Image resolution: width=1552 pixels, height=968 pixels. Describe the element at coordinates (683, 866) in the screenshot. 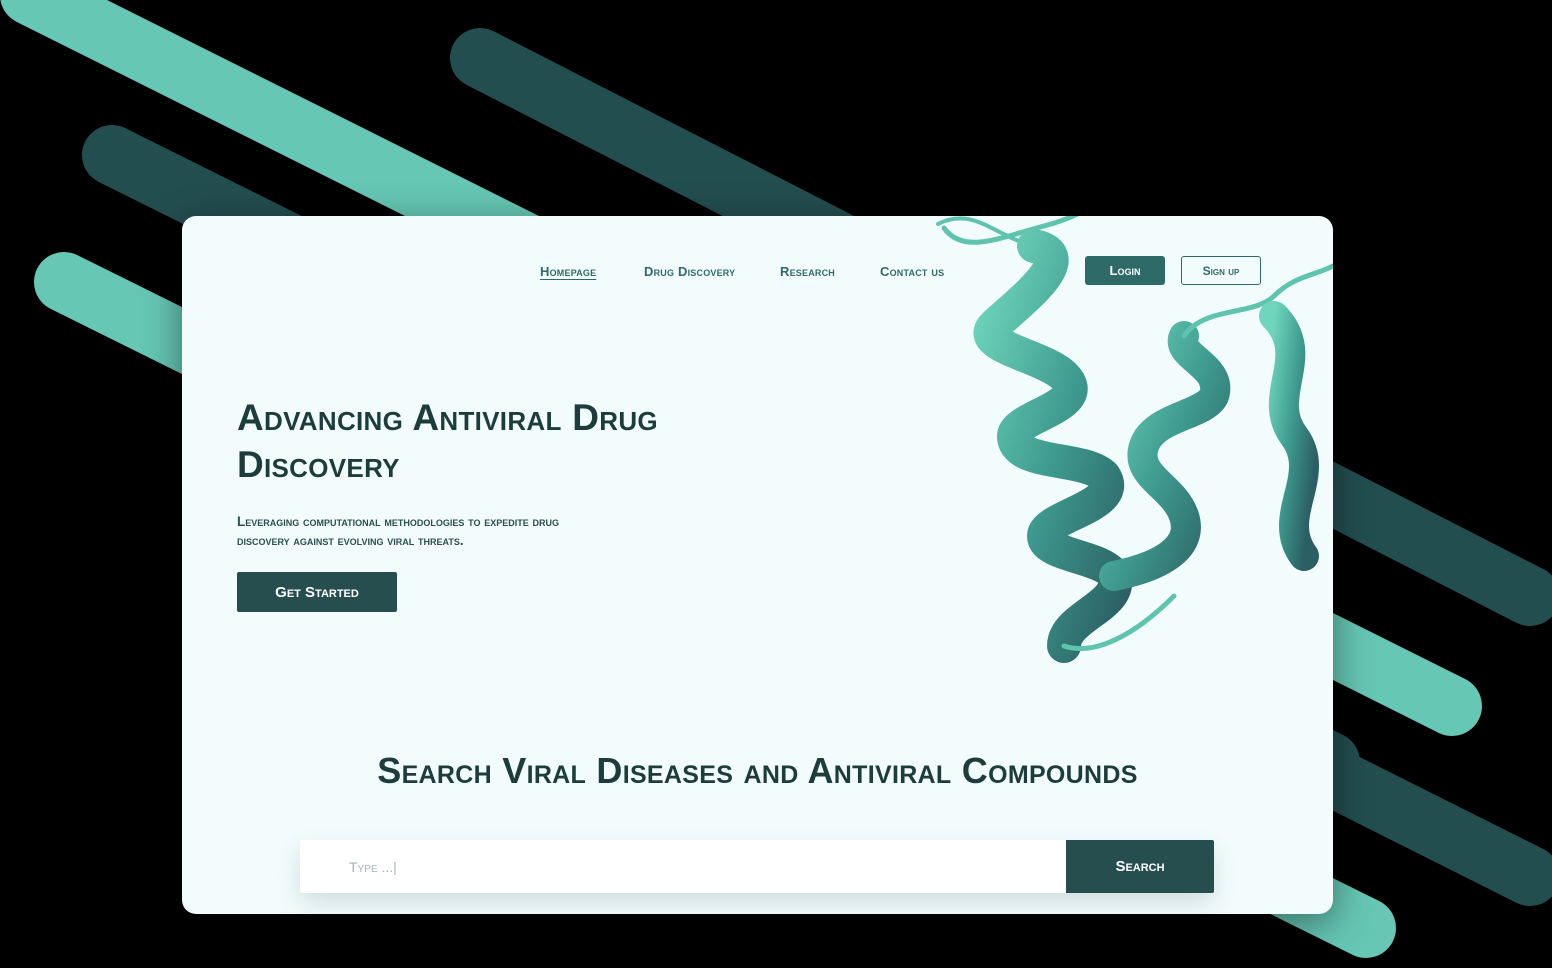

I see `search-input` at that location.